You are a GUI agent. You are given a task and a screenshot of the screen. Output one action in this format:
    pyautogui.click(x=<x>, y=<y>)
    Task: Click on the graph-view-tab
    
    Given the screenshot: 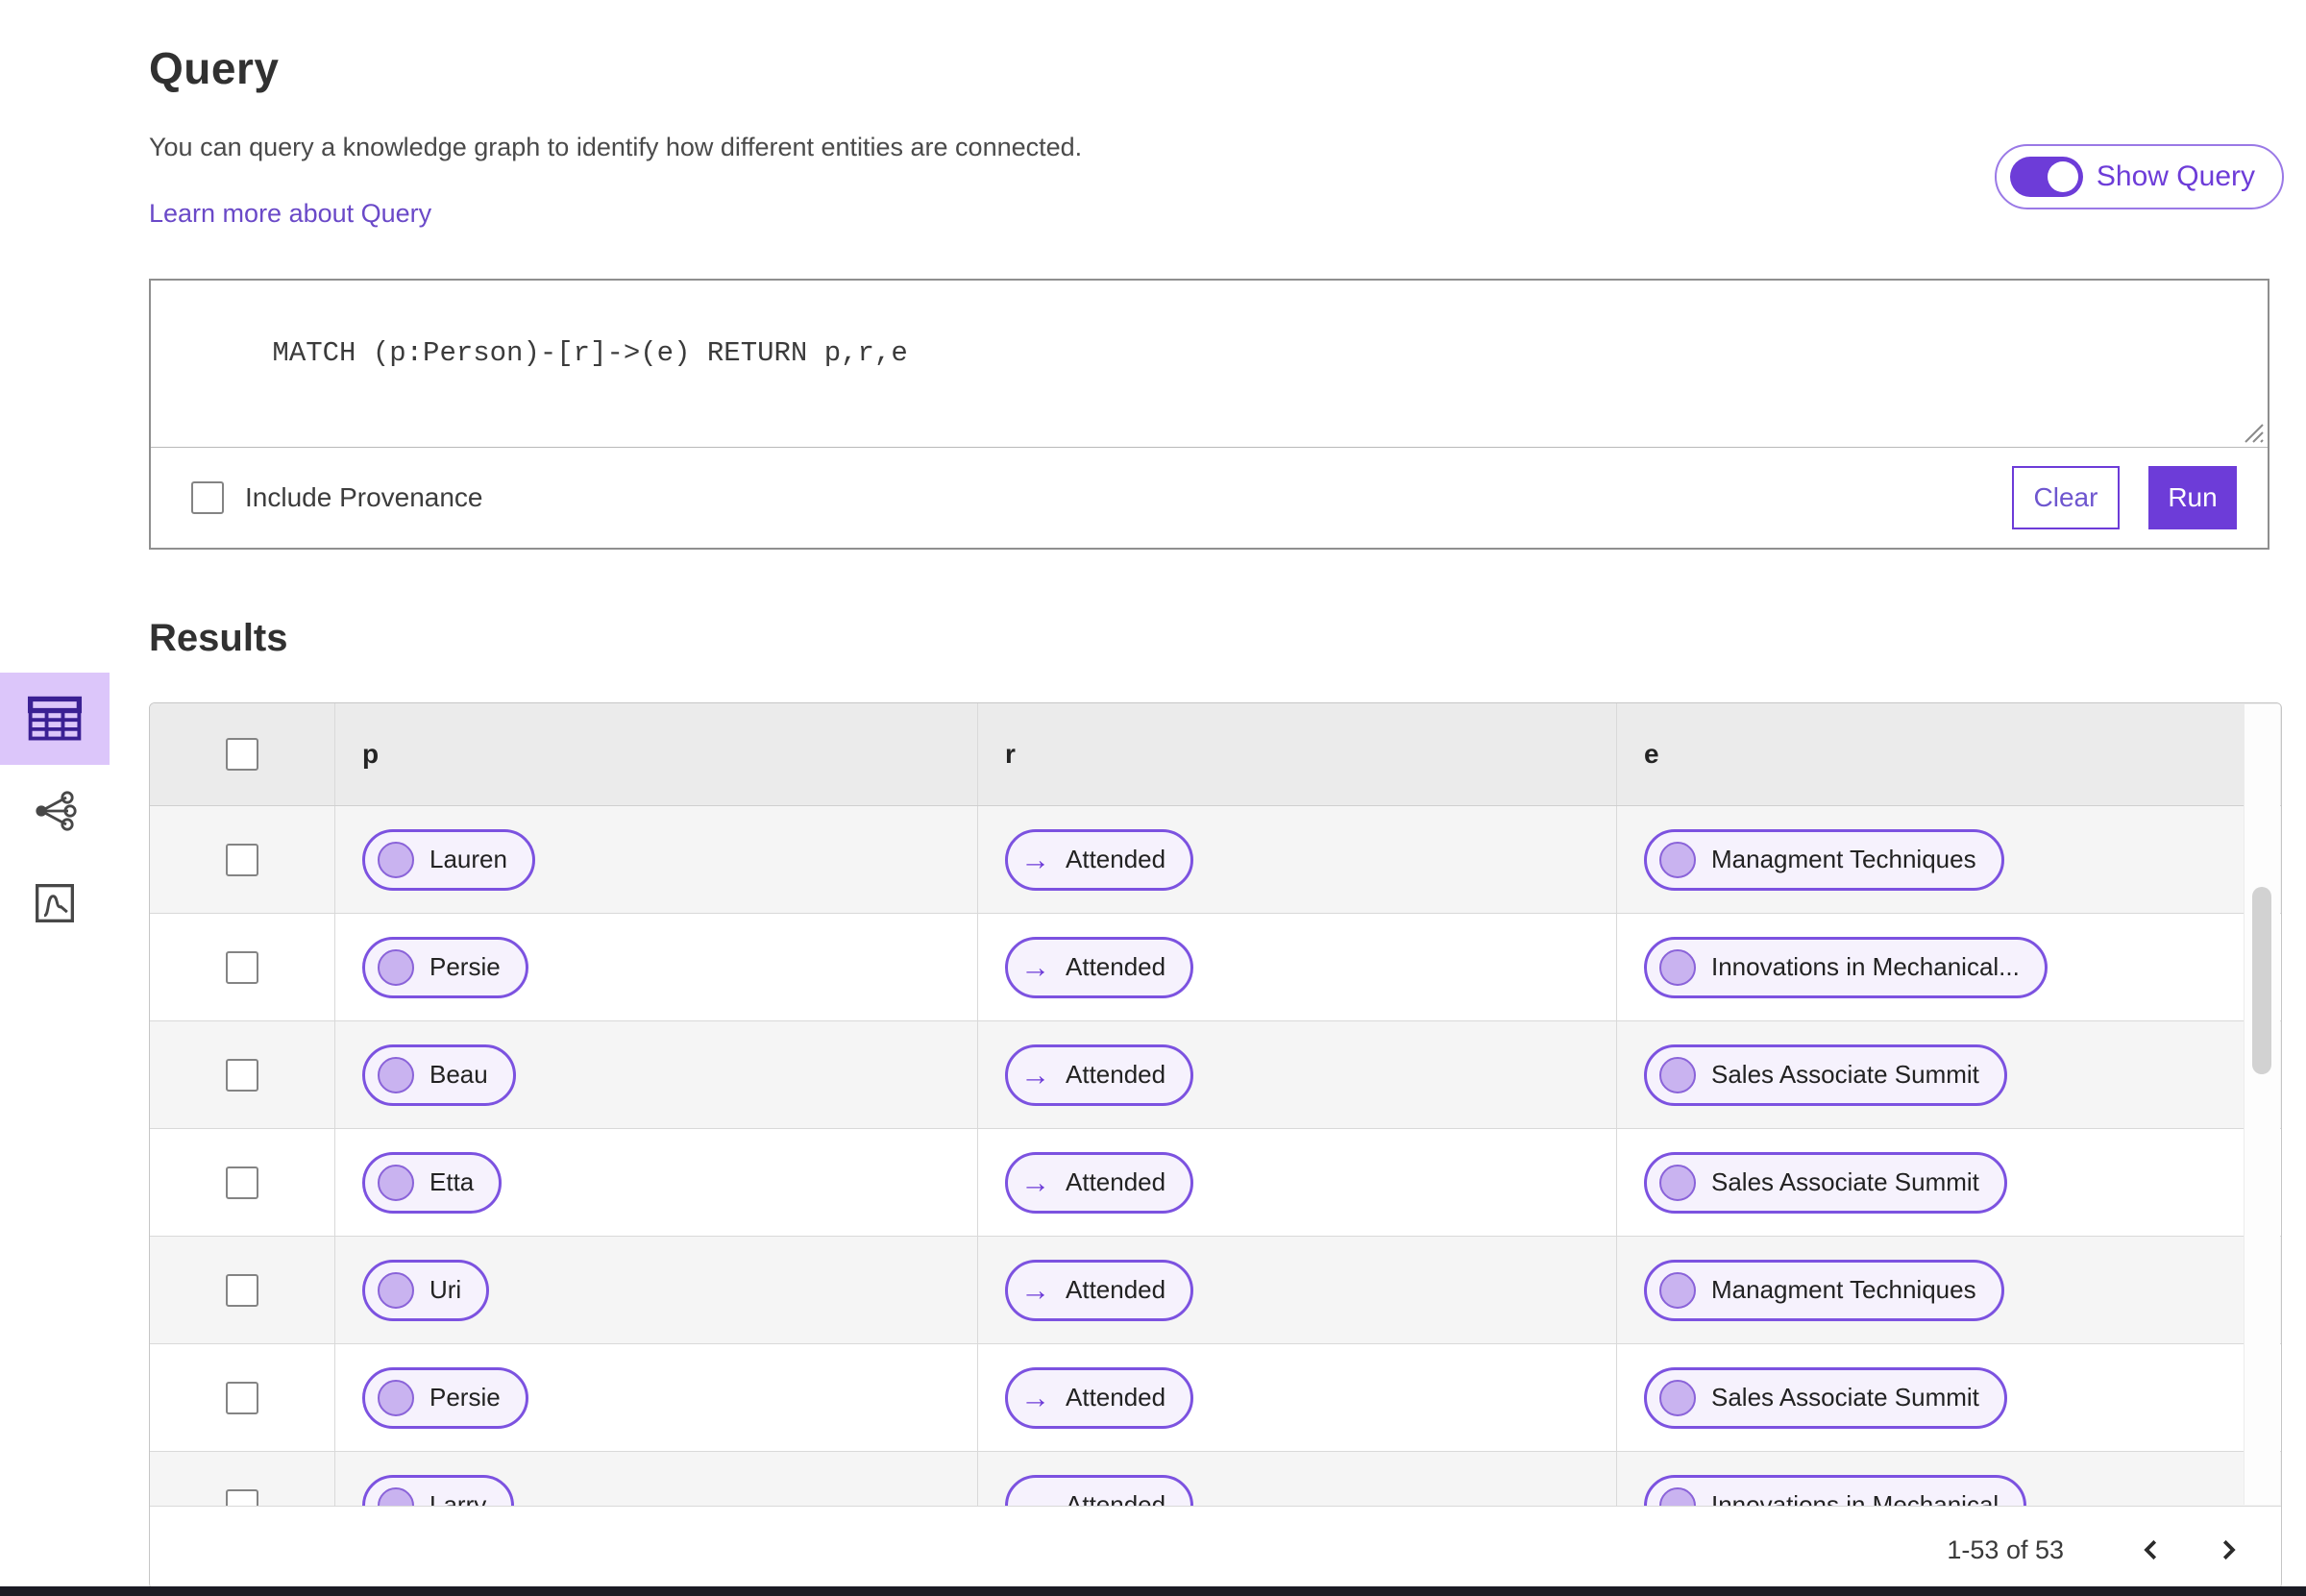 What is the action you would take?
    pyautogui.click(x=55, y=811)
    